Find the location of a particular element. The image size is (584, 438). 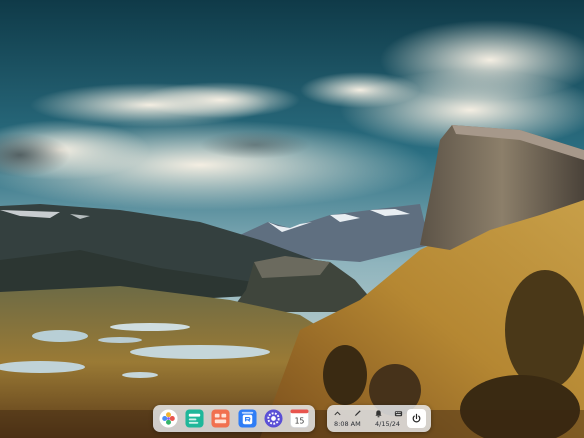

calendar-icon: 15 is located at coordinates (299, 418).